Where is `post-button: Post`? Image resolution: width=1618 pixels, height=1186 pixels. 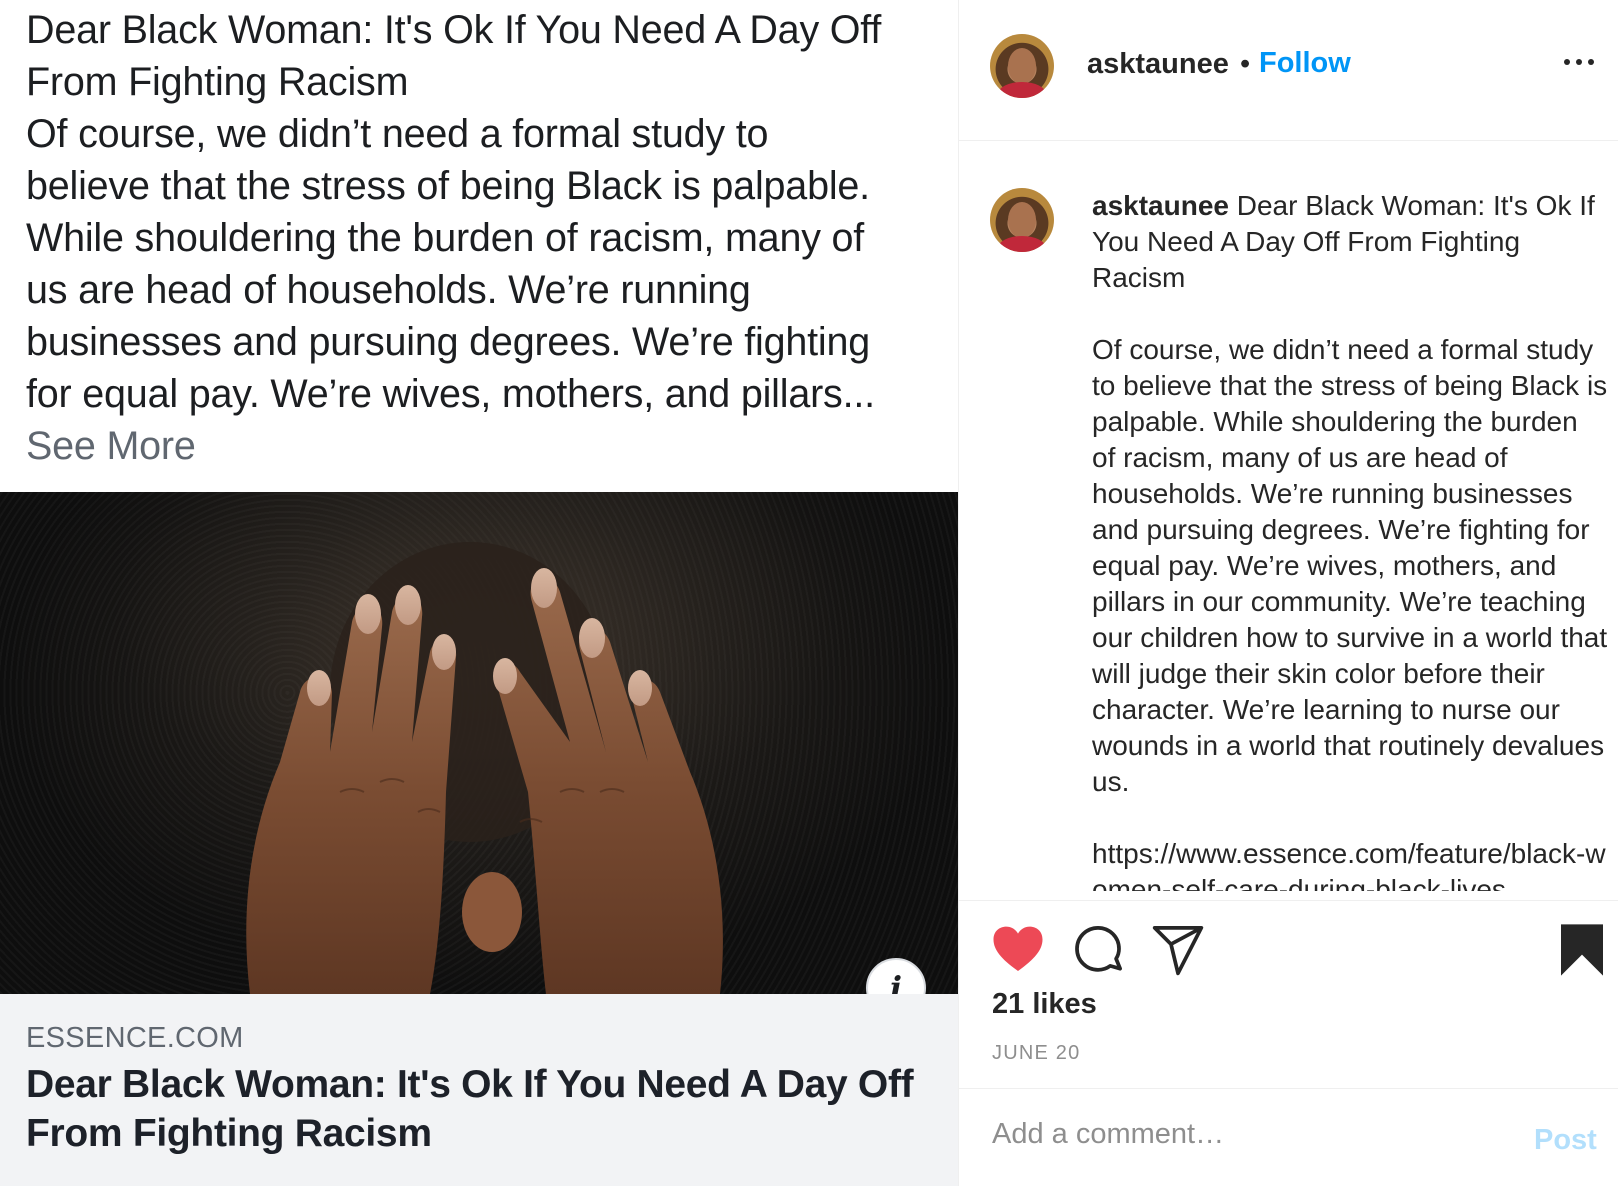 post-button: Post is located at coordinates (1565, 1140).